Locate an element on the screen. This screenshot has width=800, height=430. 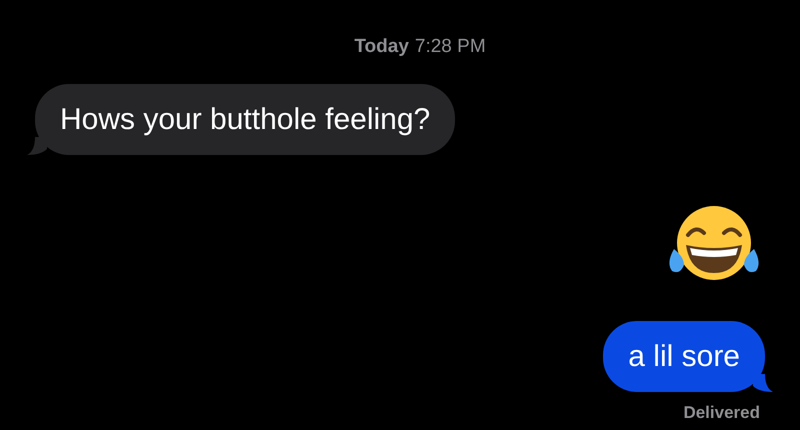
received-message-bubble: Hows your butthole feeling? is located at coordinates (245, 119).